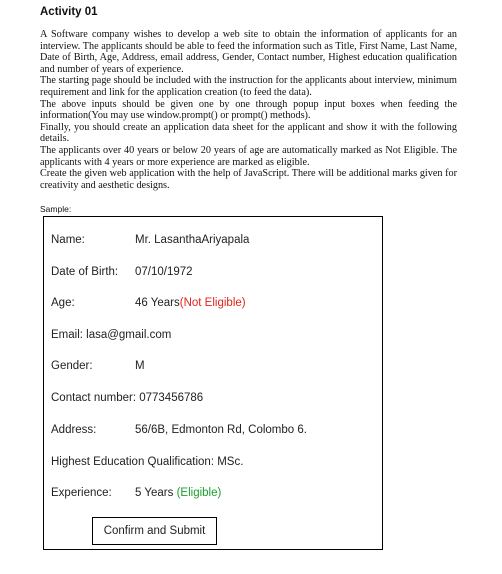  Describe the element at coordinates (74, 430) in the screenshot. I see `address-label: Address:` at that location.